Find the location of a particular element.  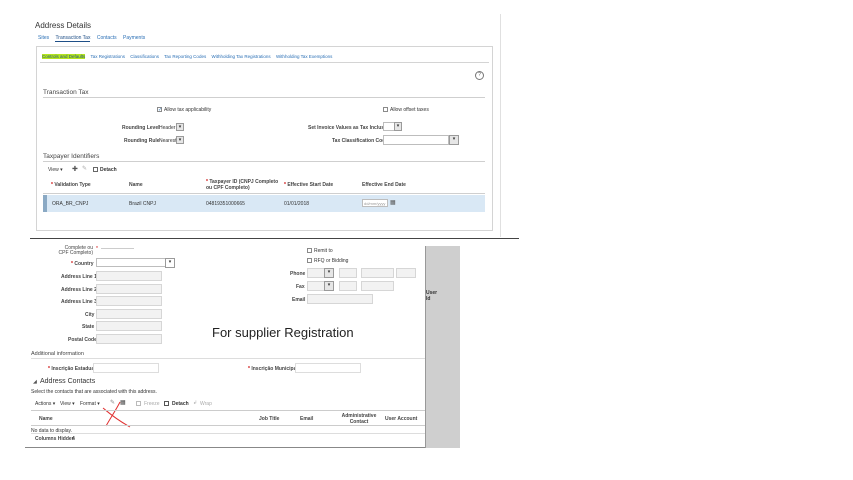

inscricao-municipal-label: * Inscrição Municipal is located at coordinates (273, 369).